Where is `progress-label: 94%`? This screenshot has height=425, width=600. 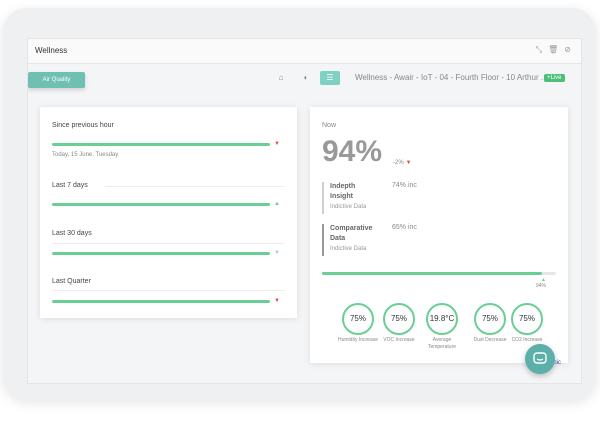 progress-label: 94% is located at coordinates (541, 286).